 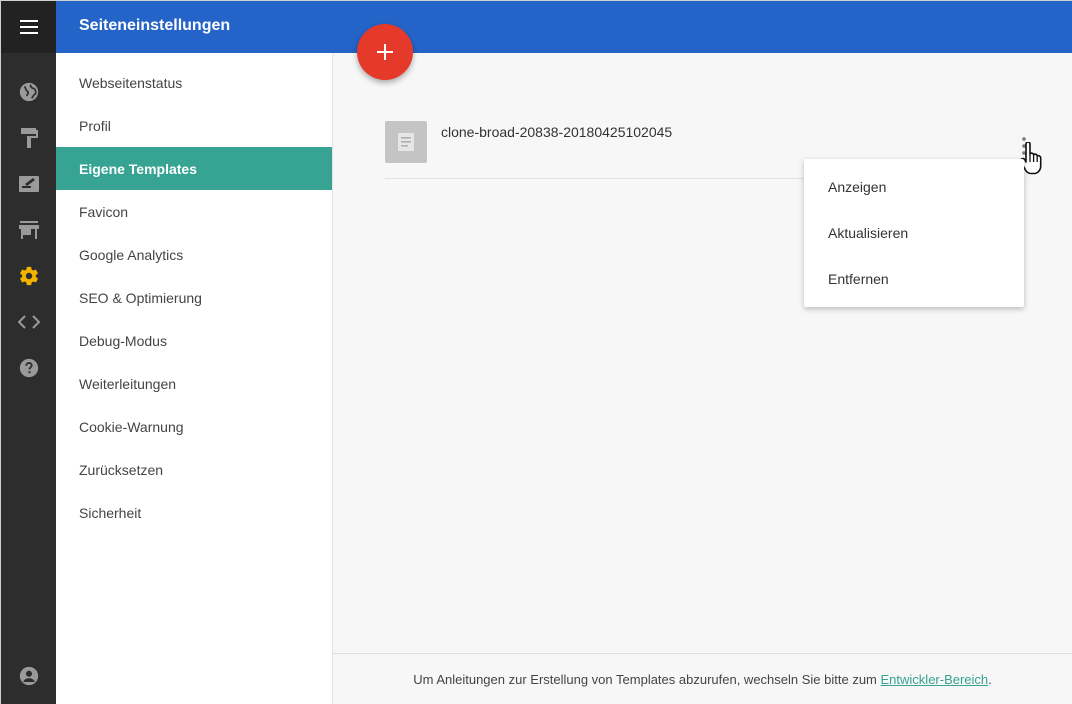 What do you see at coordinates (194, 469) in the screenshot?
I see `sidebar-item-zuruecksetzen: Zurücksetzen` at bounding box center [194, 469].